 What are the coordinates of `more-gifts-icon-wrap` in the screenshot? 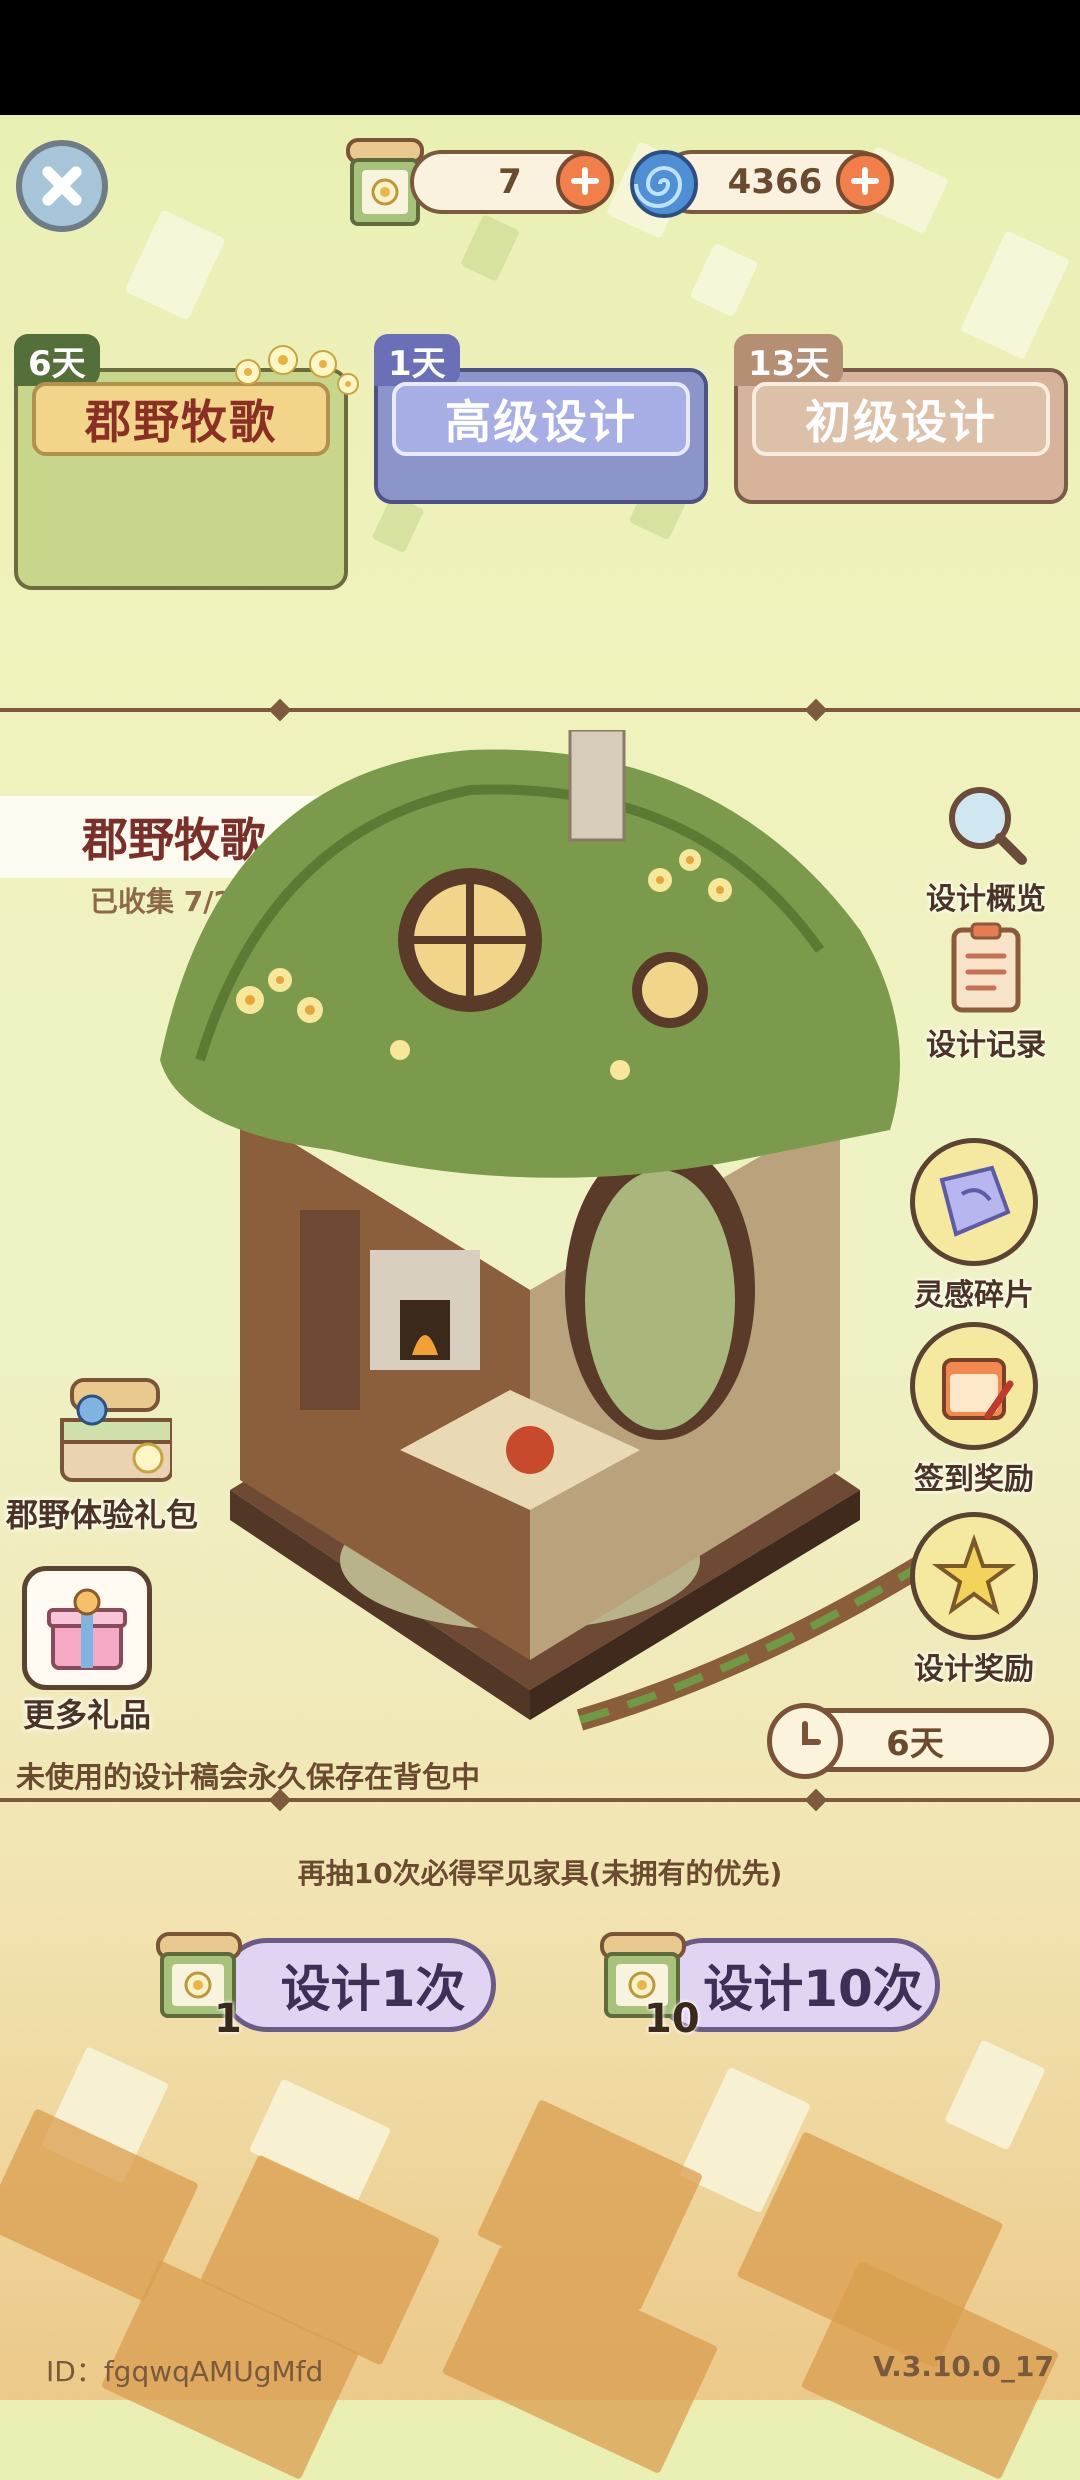 It's located at (87, 1628).